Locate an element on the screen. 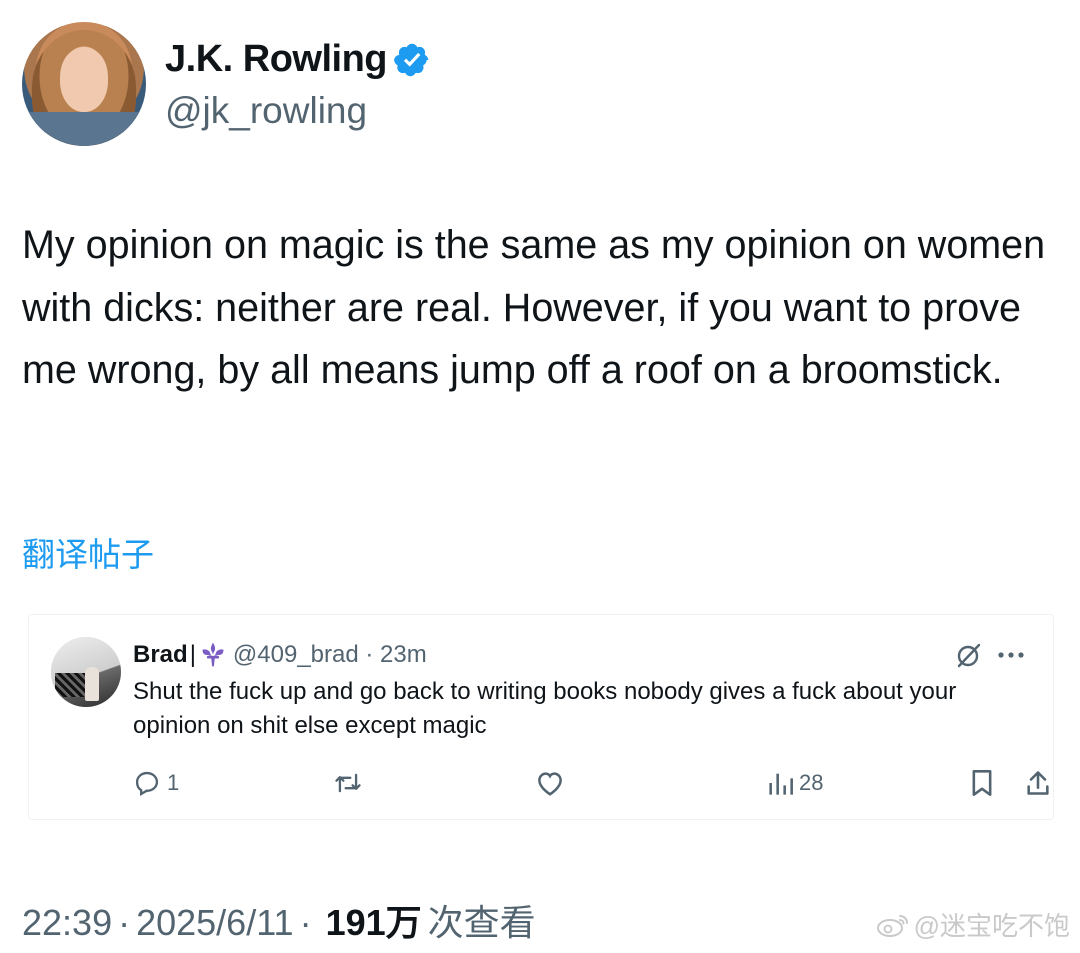  reply-action: 1 is located at coordinates (156, 783).